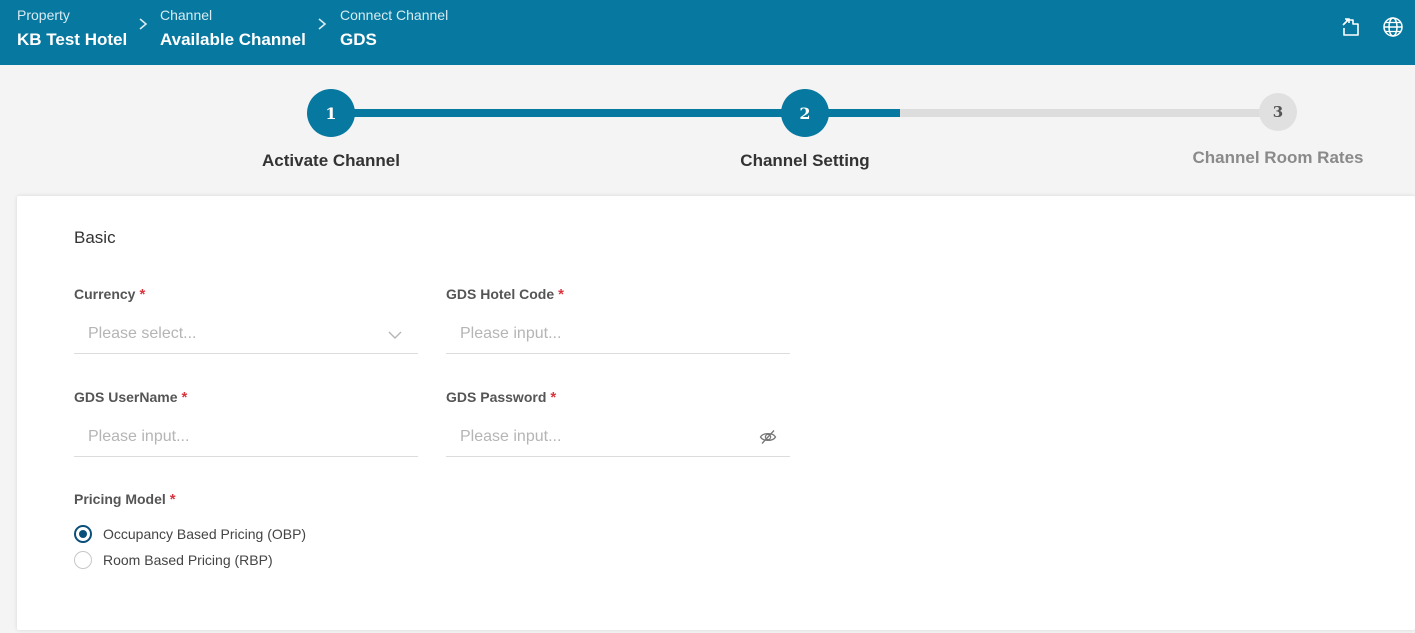  I want to click on pricing-option-obp: Occupancy Based Pricing (OBP), so click(190, 534).